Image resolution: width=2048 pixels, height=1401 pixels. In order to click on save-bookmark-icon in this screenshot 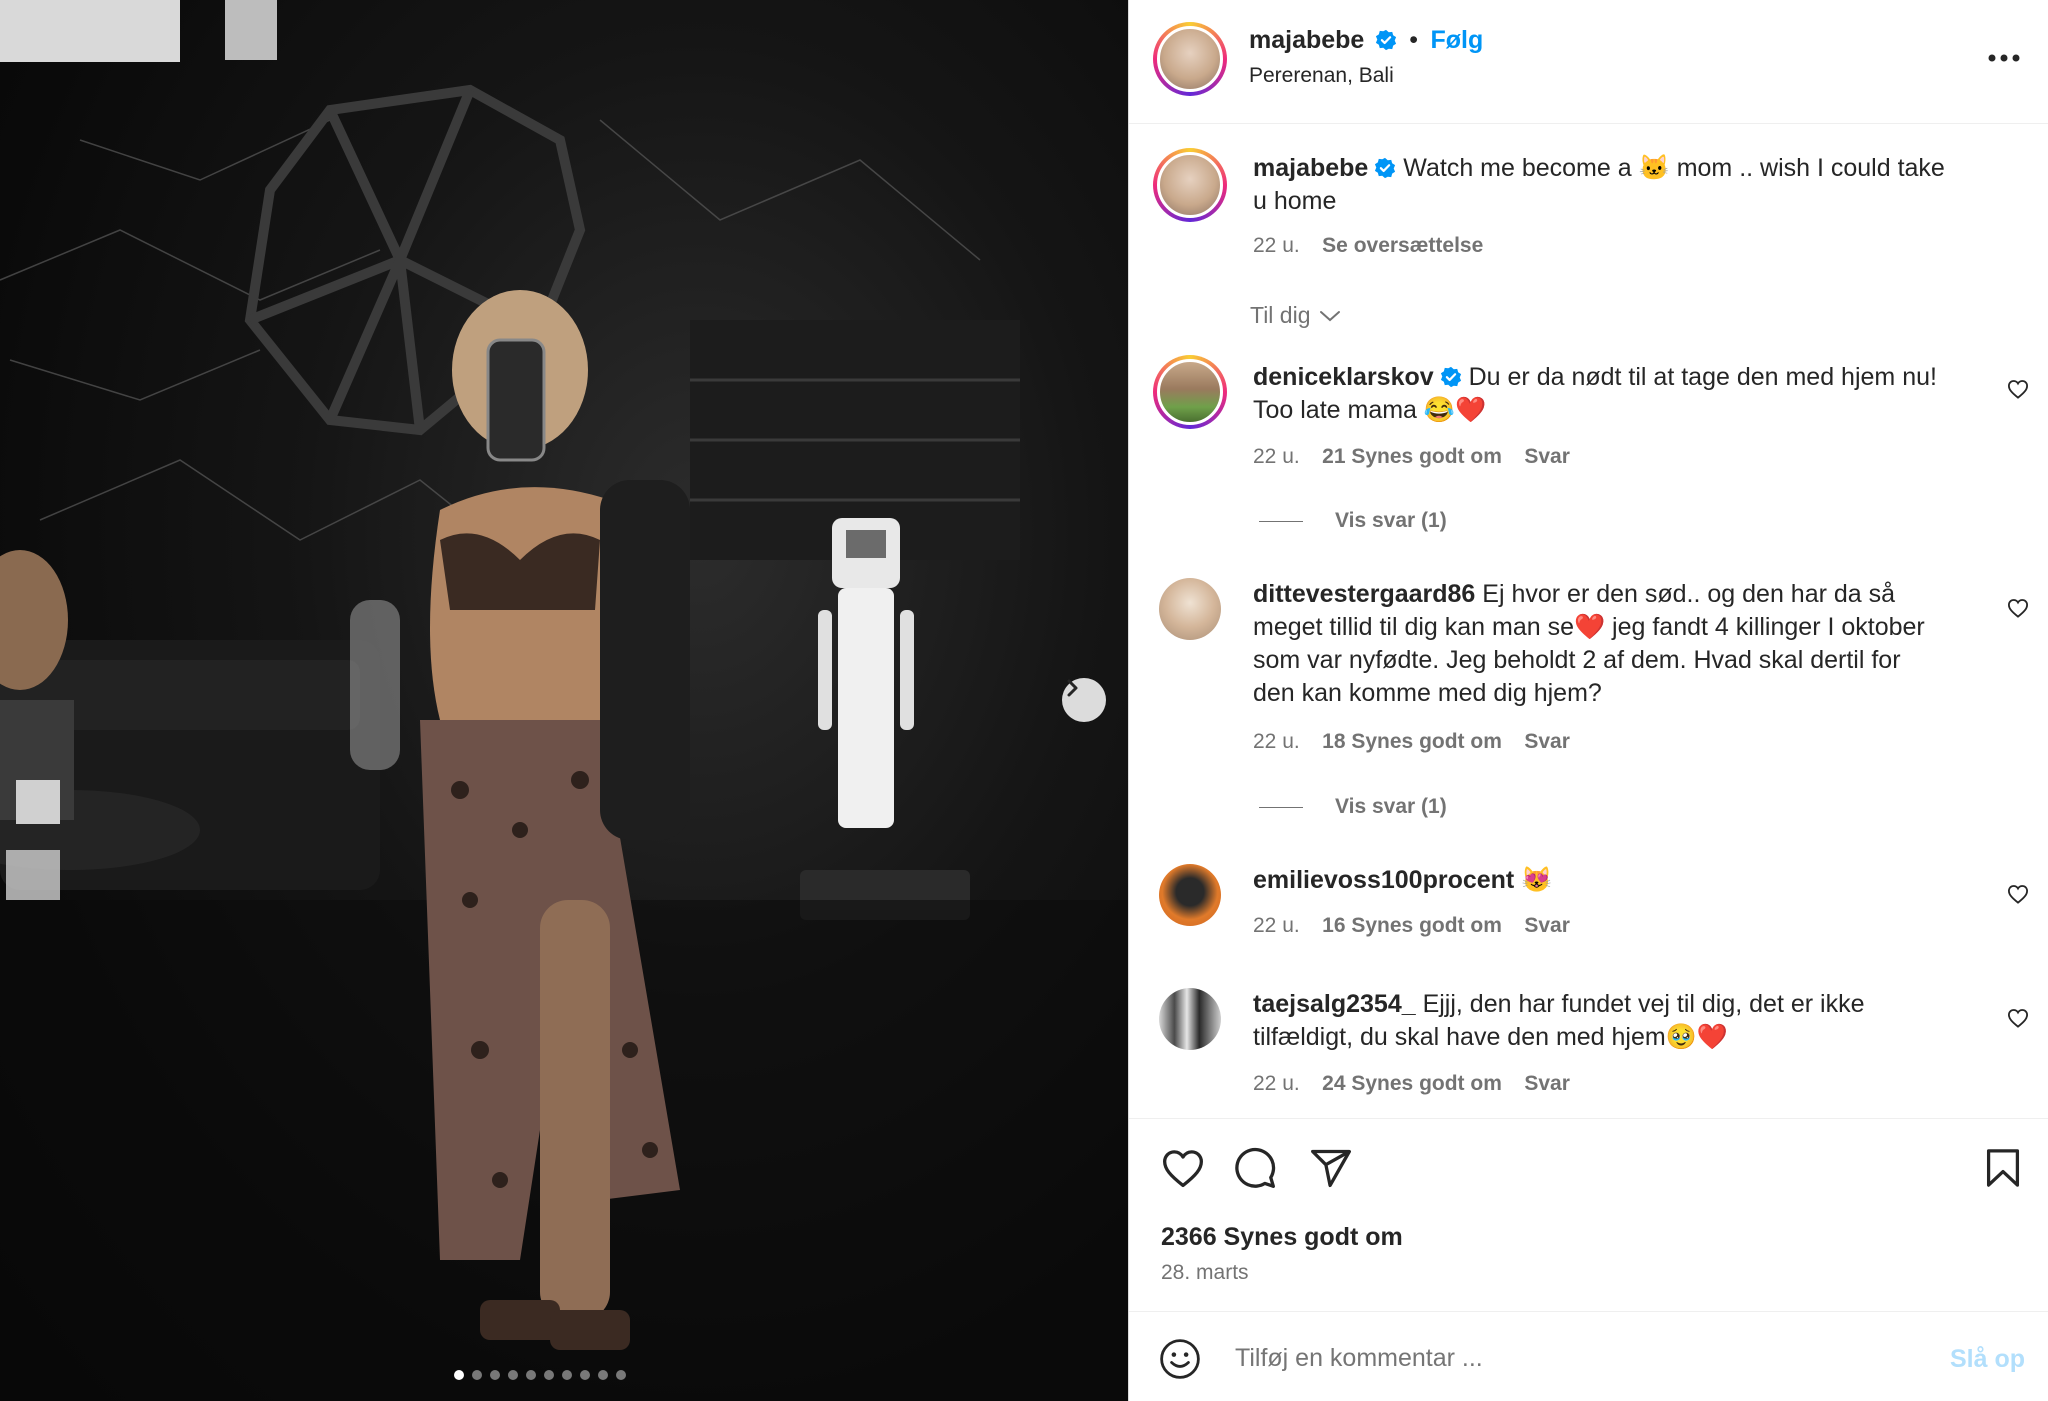, I will do `click(2003, 1168)`.